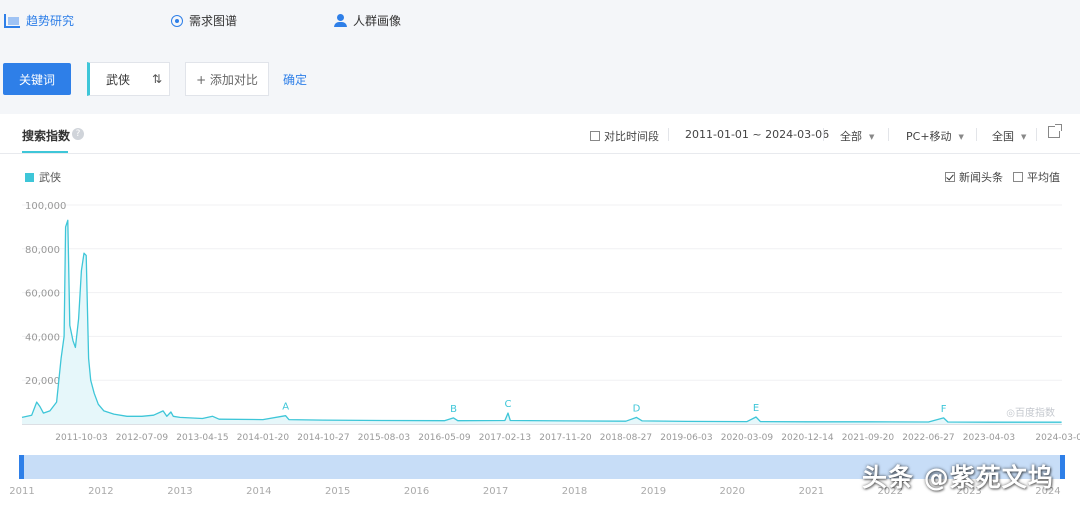  Describe the element at coordinates (1062, 467) in the screenshot. I see `range-handle-right` at that location.